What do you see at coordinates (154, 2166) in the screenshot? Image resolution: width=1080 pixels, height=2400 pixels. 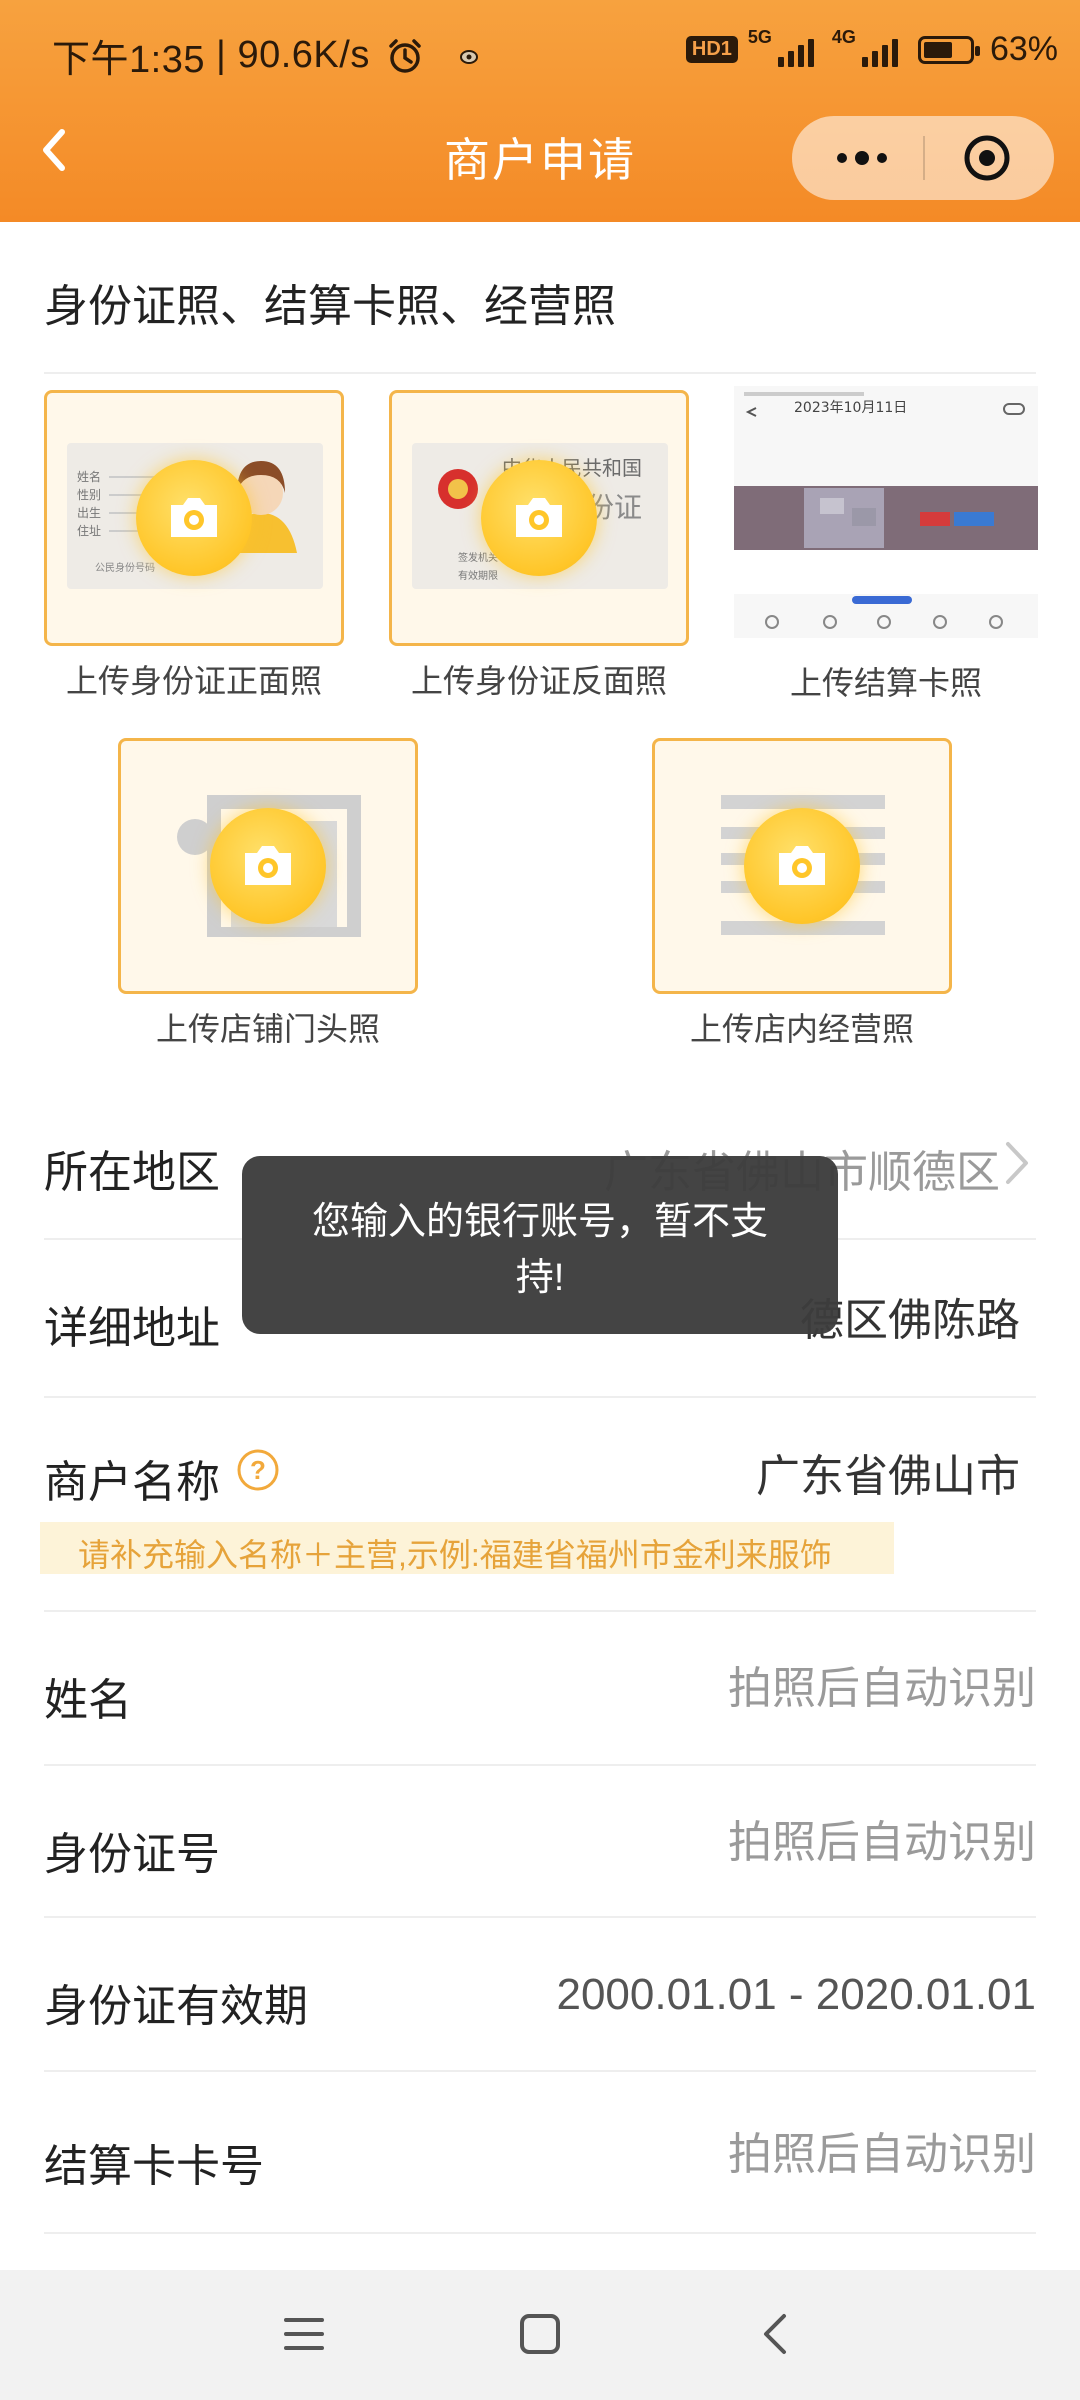 I see `card-number-label: 结算卡卡号` at bounding box center [154, 2166].